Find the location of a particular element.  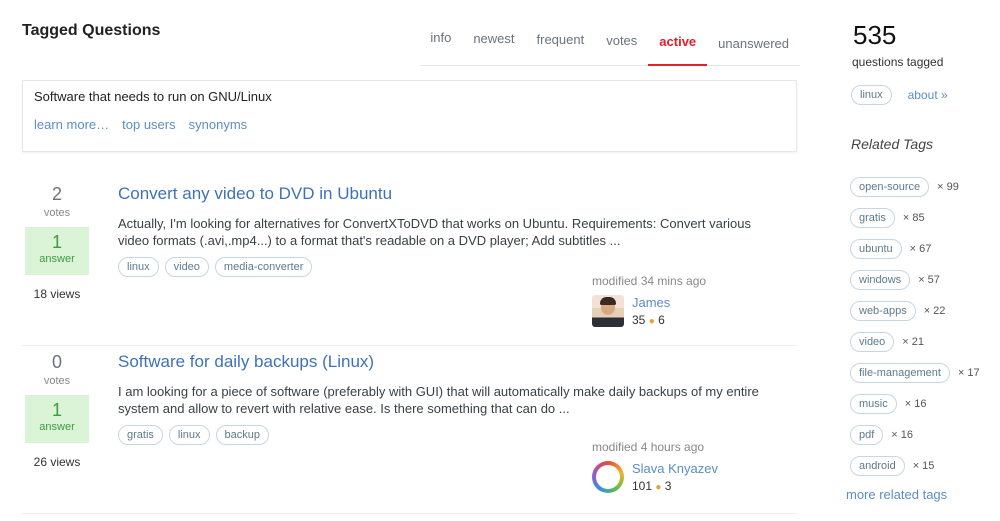

related-tag: pdf is located at coordinates (867, 434).